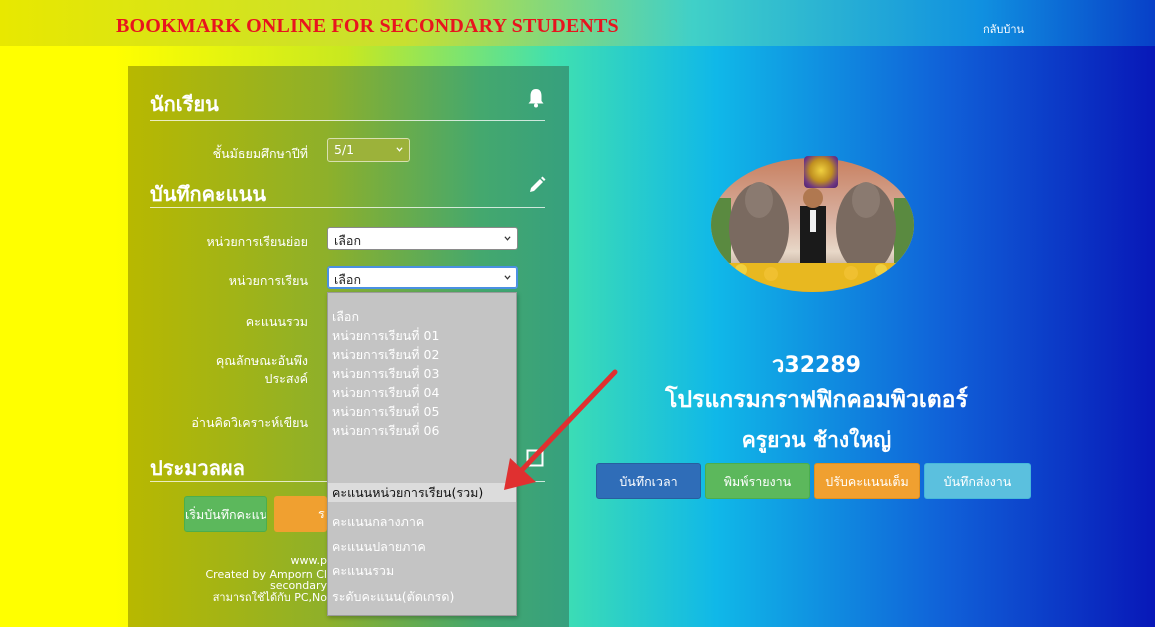 Image resolution: width=1155 pixels, height=627 pixels. I want to click on dropdown-option: คะแนนปลายภาค, so click(422, 546).